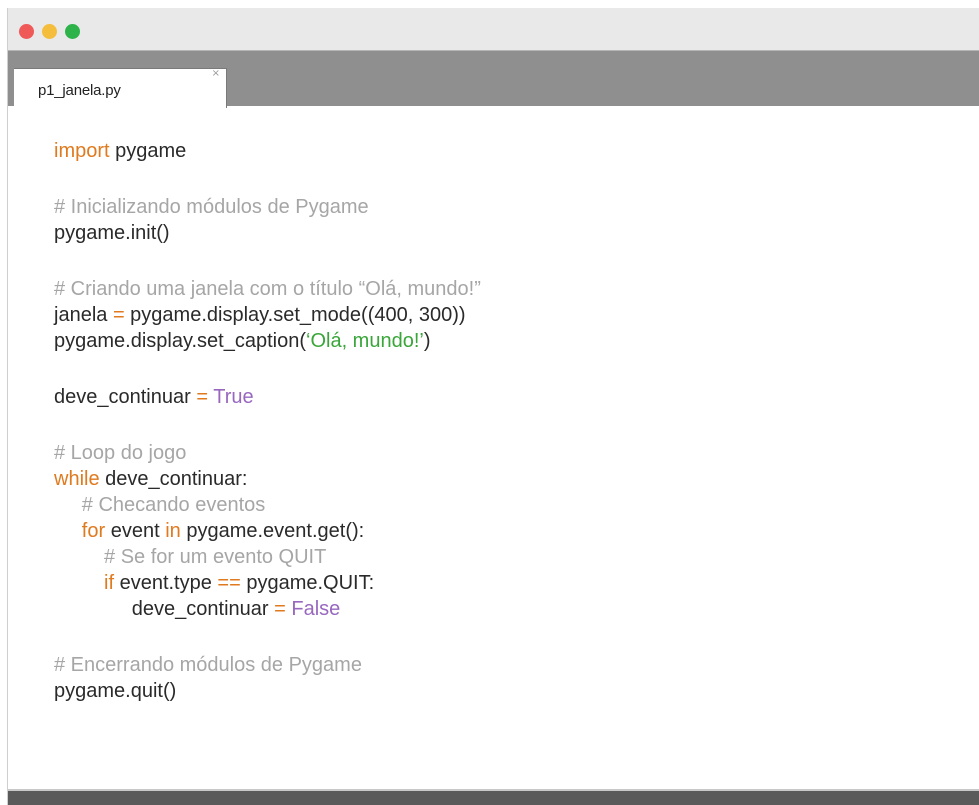  Describe the element at coordinates (120, 453) in the screenshot. I see `code-token-comment: # Loop do jogo` at that location.